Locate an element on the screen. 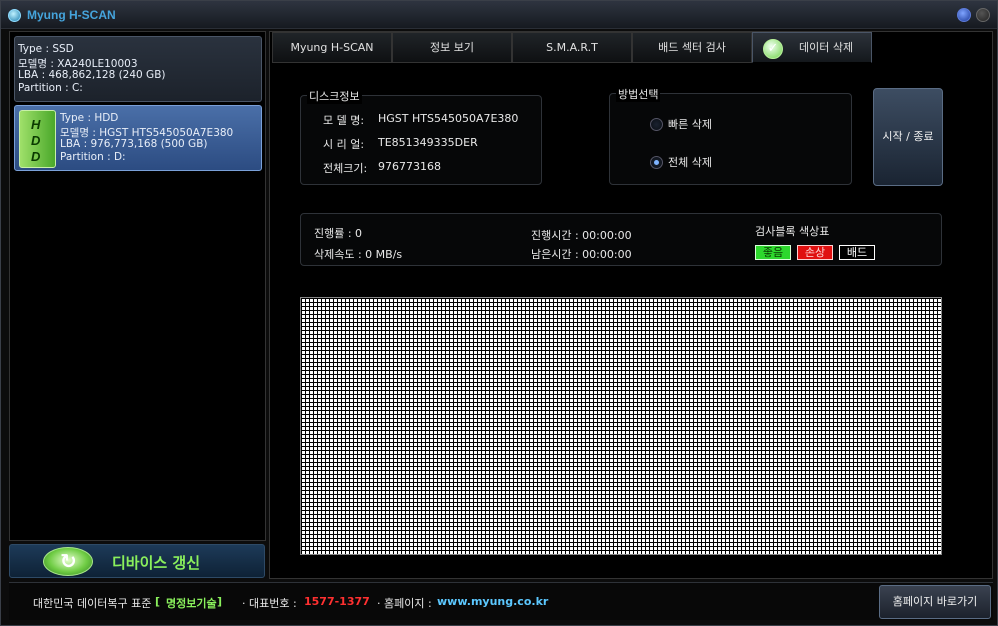 The image size is (998, 626). homepage-label: · 홈페이지 : is located at coordinates (404, 603).